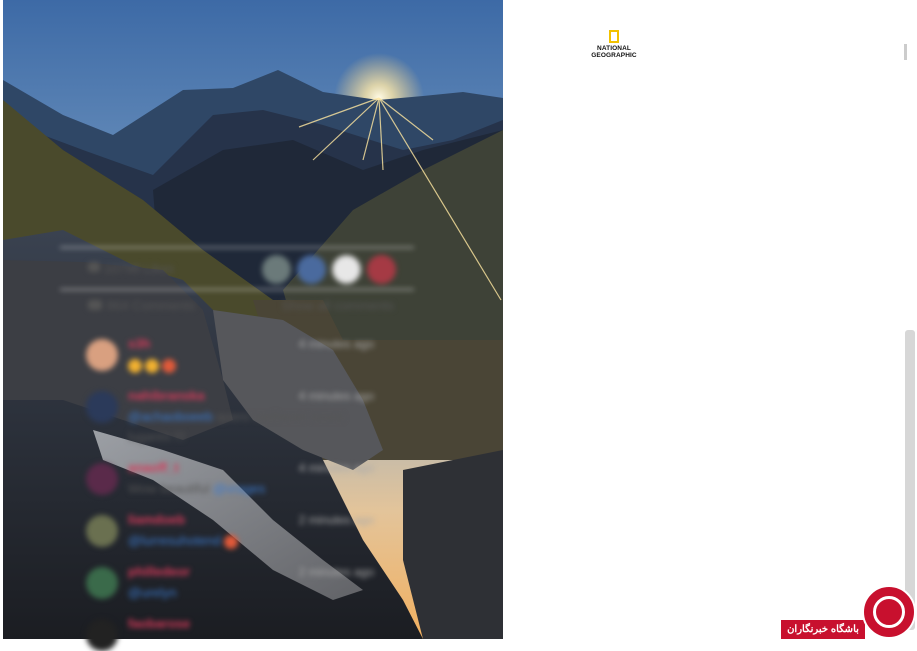  I want to click on comment-username: anaoff_t, so click(153, 467).